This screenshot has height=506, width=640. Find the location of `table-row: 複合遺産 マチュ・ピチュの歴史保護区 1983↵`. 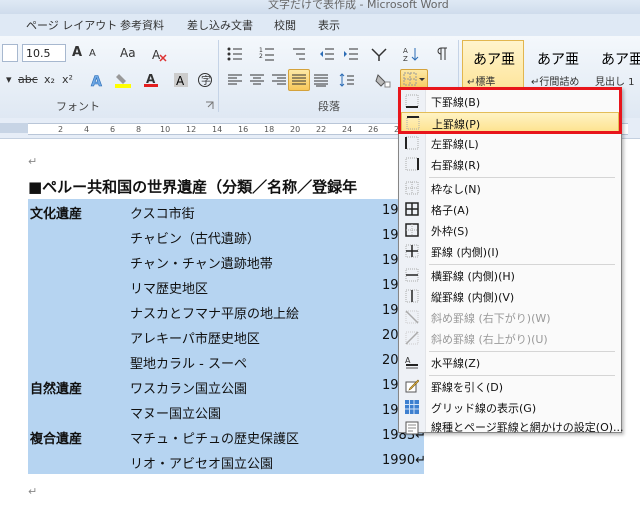

table-row: 複合遺産 マチュ・ピチュの歴史保護区 1983↵ is located at coordinates (227, 436).